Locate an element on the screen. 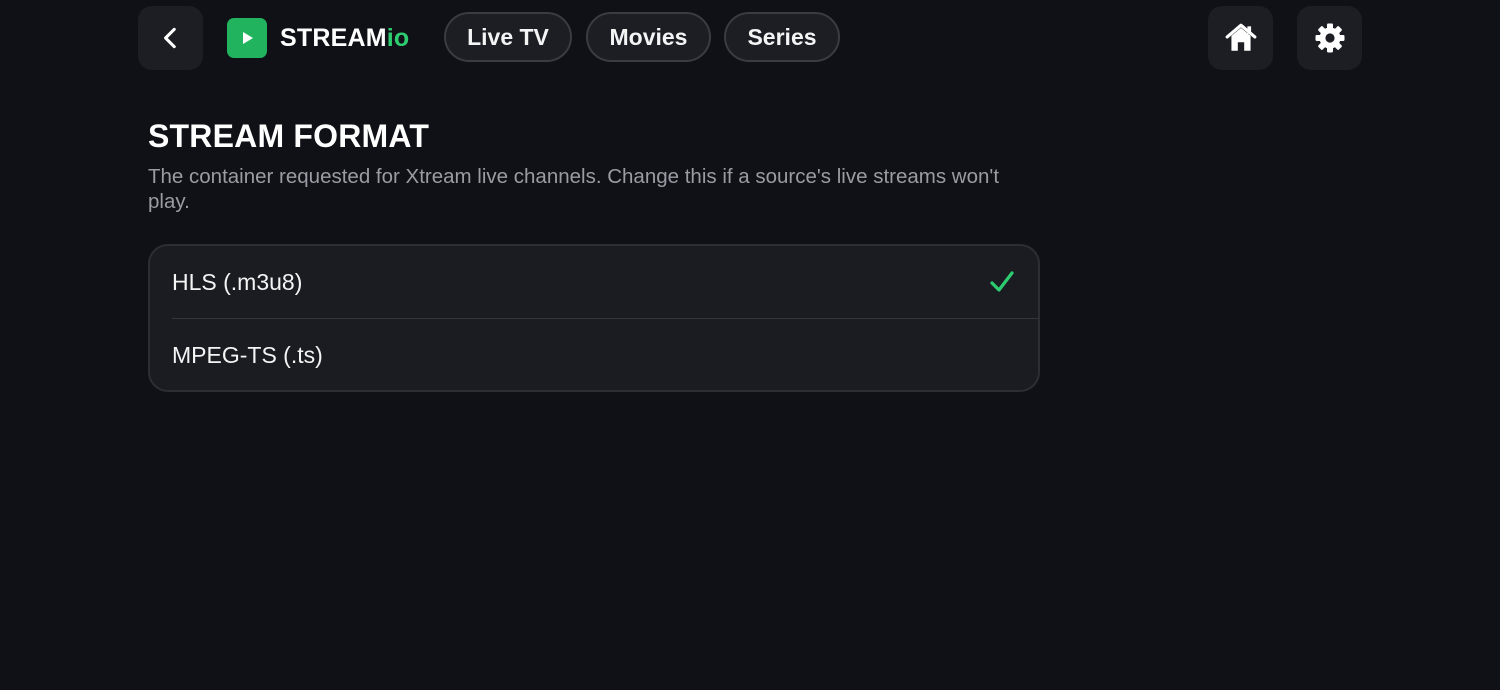  option-label: MPEG-TS (.ts) is located at coordinates (247, 355).